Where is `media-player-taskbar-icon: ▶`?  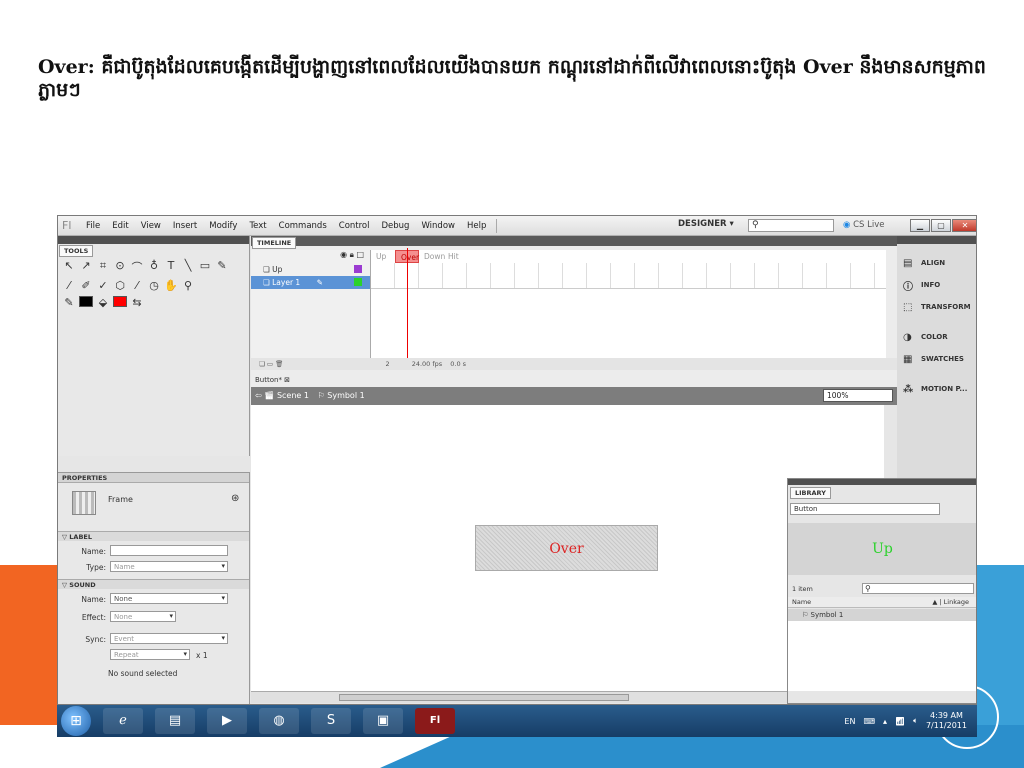 media-player-taskbar-icon: ▶ is located at coordinates (227, 721).